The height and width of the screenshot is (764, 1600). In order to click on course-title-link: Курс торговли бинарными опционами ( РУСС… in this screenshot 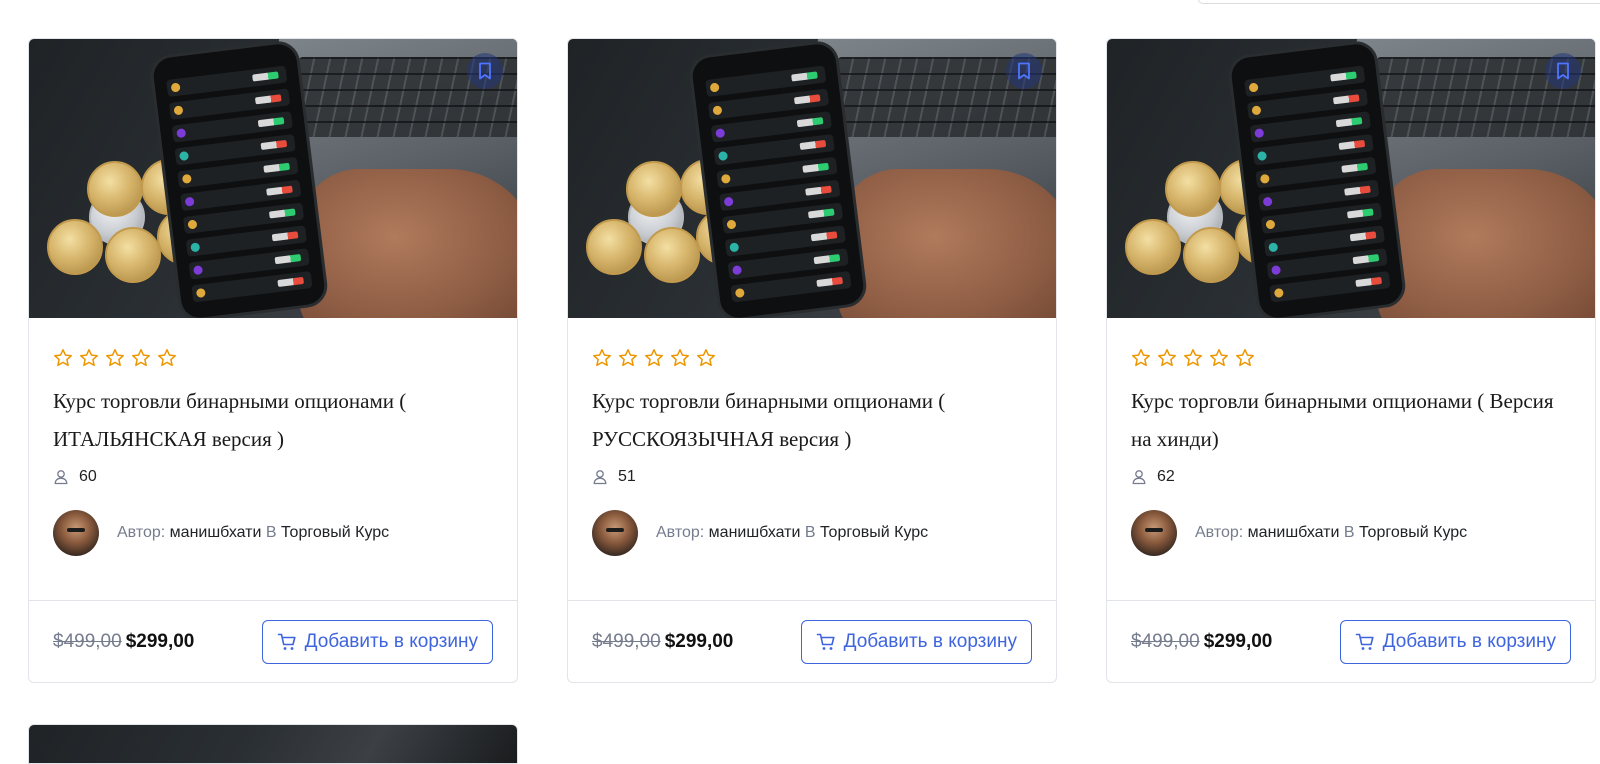, I will do `click(812, 420)`.